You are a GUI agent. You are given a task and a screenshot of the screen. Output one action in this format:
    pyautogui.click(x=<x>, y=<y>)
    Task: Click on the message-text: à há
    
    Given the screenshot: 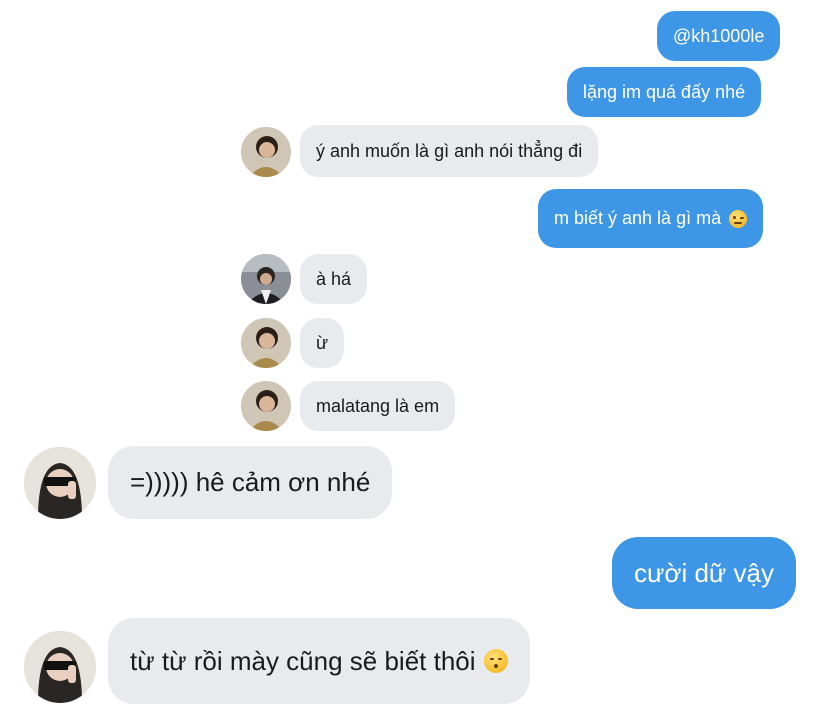 What is the action you would take?
    pyautogui.click(x=334, y=278)
    